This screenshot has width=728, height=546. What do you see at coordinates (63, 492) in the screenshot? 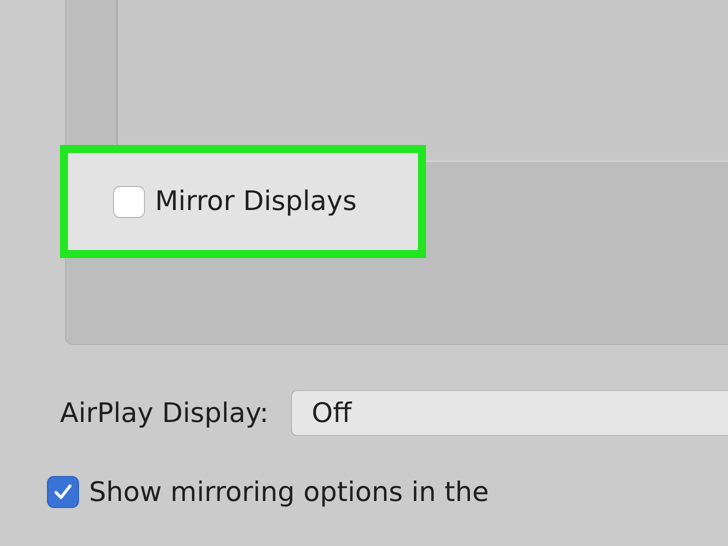
I see `show-mirroring-checkbox` at bounding box center [63, 492].